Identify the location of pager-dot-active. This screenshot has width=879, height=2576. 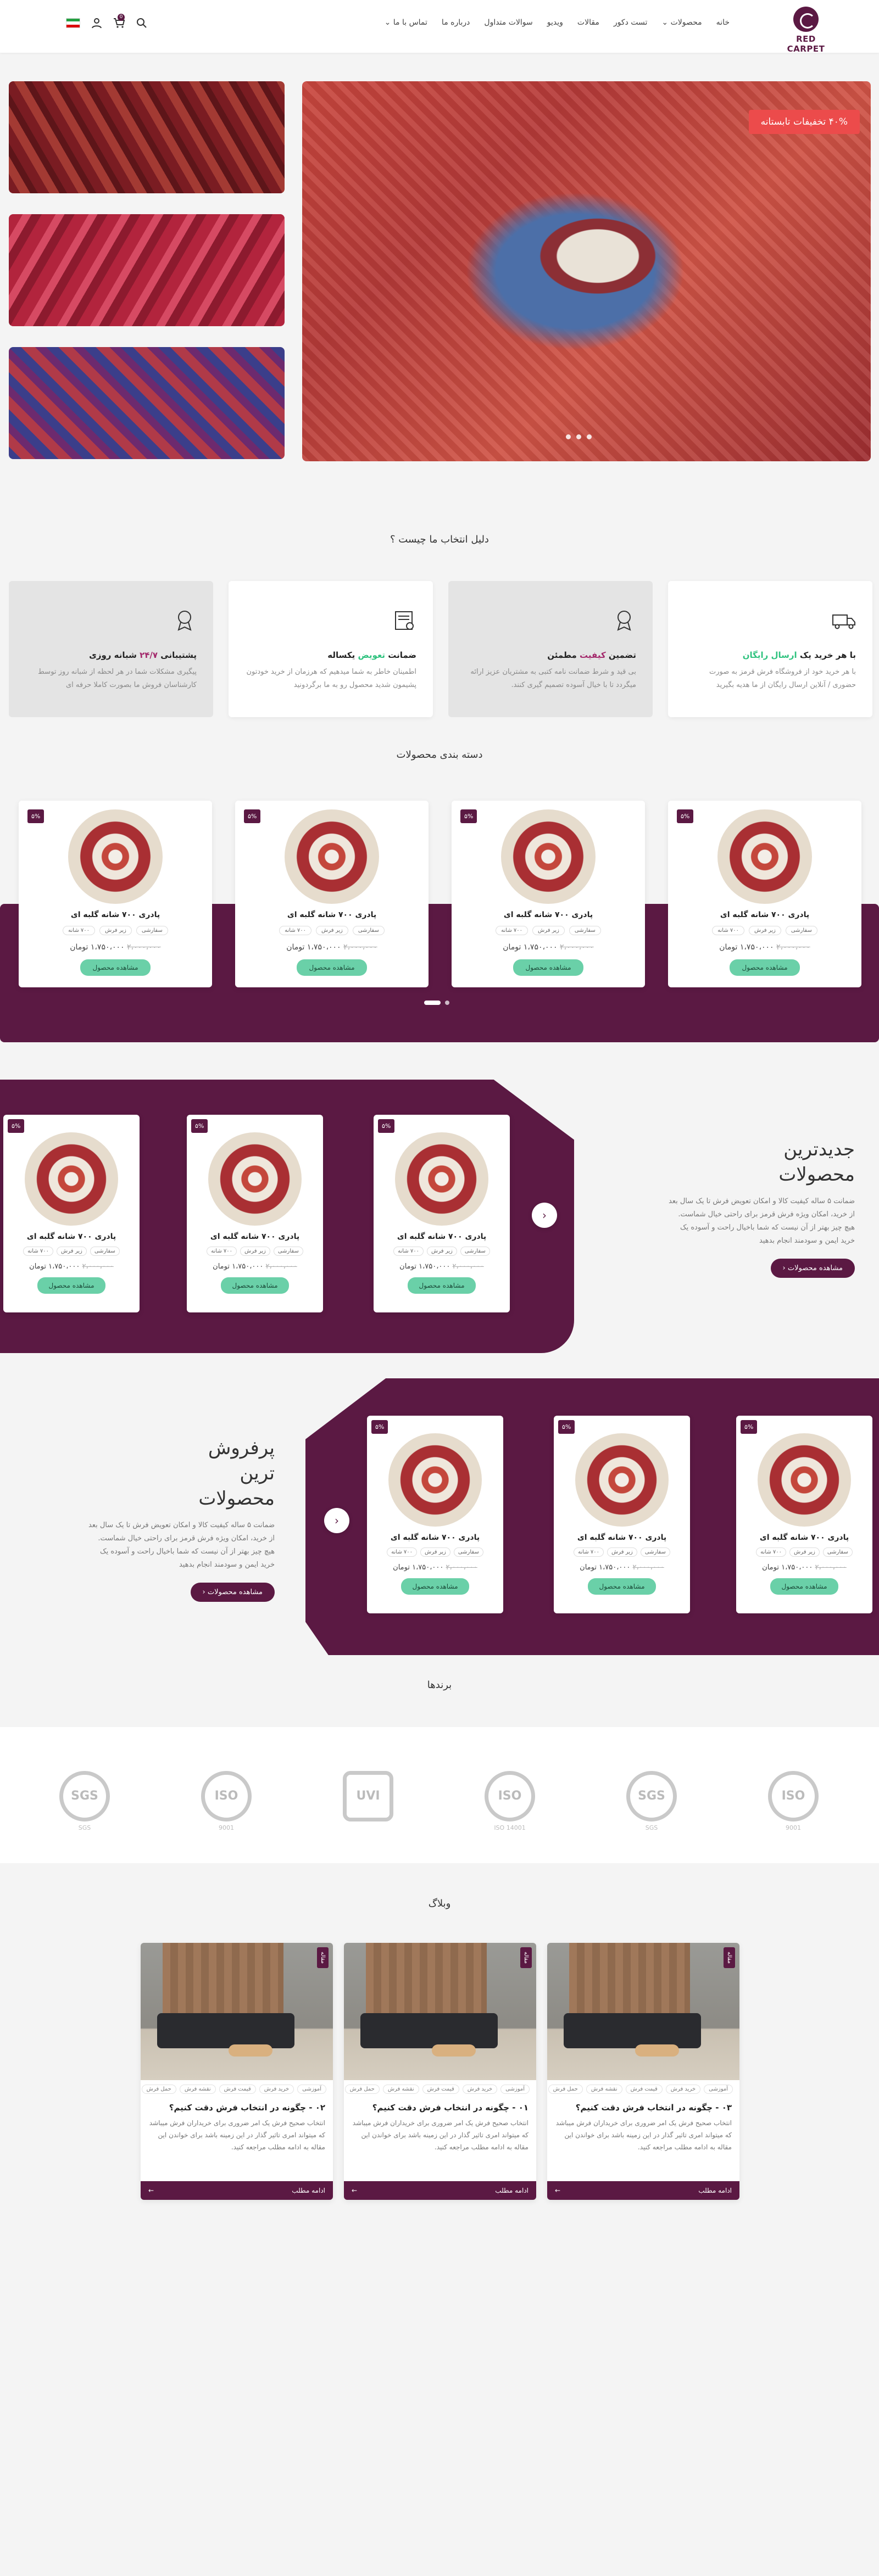
(432, 1003).